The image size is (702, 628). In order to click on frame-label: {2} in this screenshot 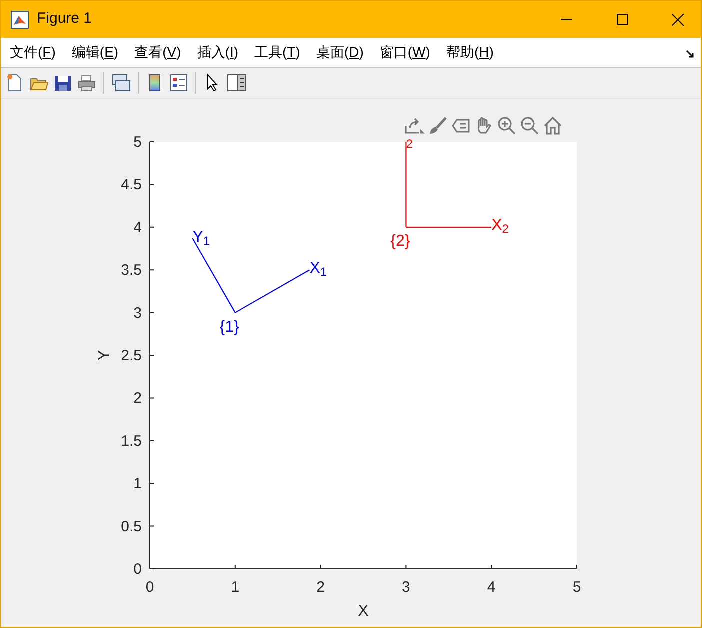, I will do `click(400, 242)`.